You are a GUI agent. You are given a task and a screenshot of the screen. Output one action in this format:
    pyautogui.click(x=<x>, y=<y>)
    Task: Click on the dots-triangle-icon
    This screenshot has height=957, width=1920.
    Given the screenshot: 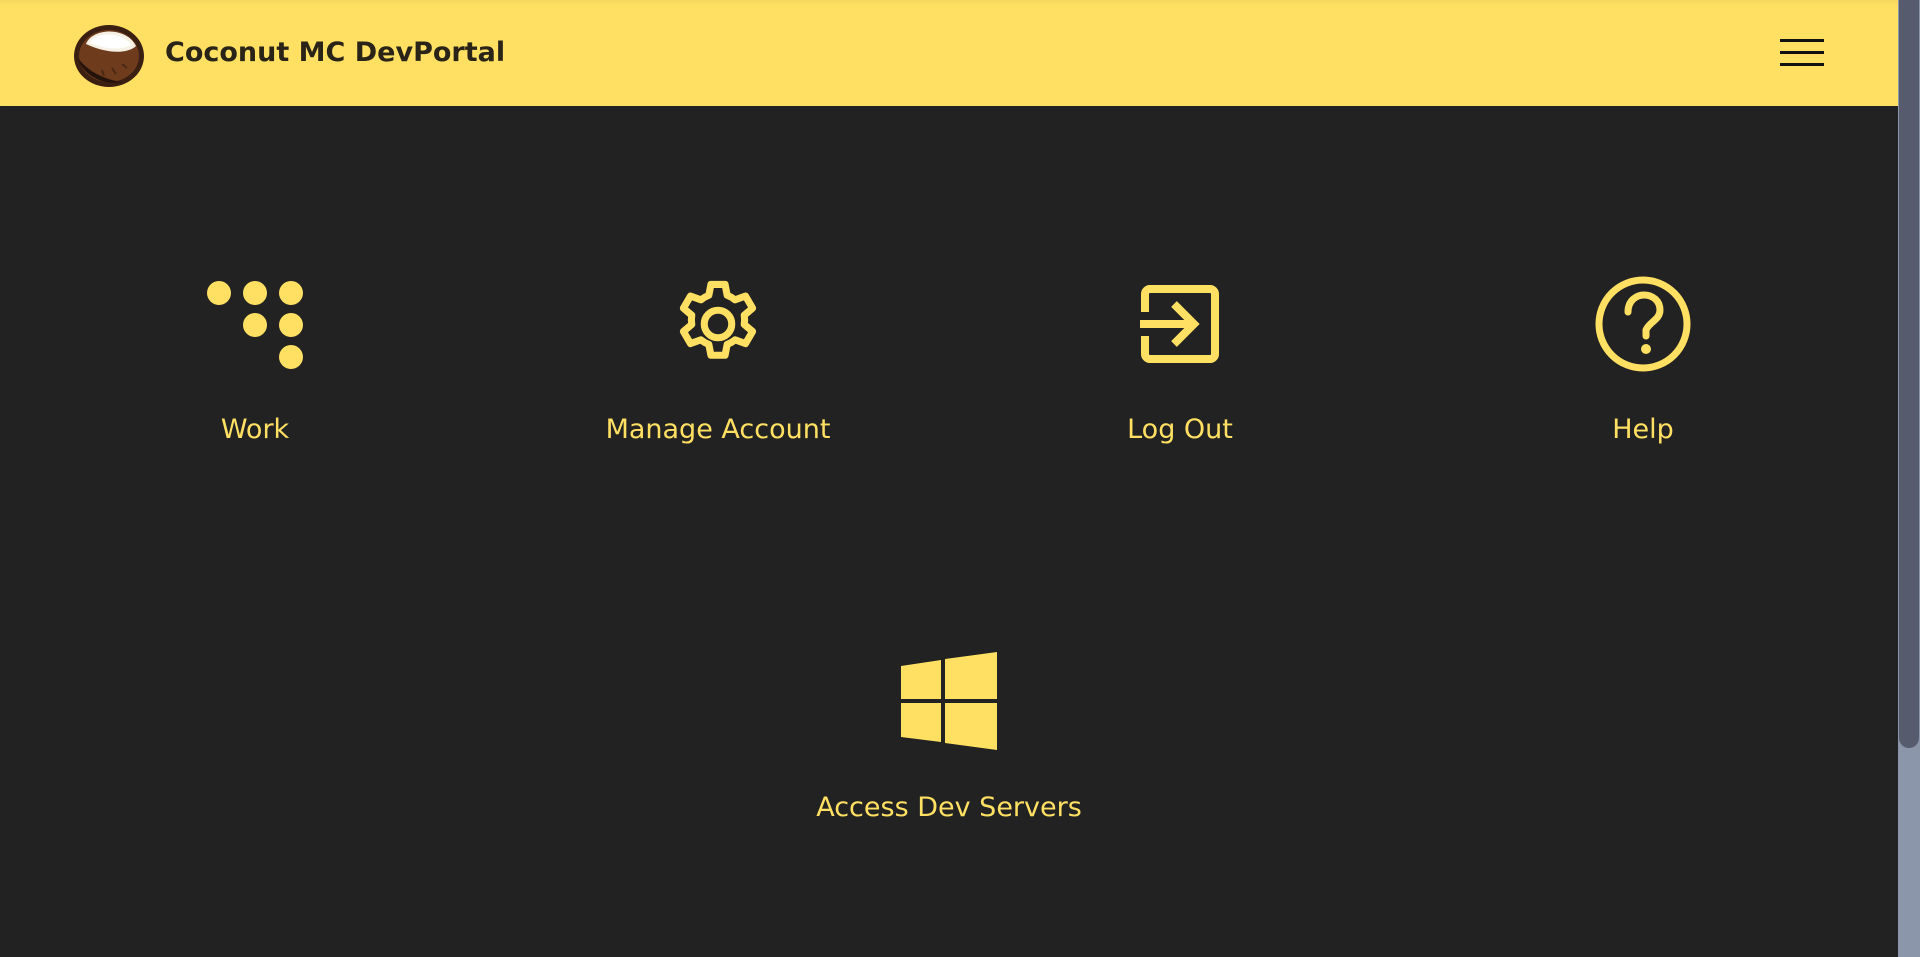 What is the action you would take?
    pyautogui.click(x=255, y=325)
    